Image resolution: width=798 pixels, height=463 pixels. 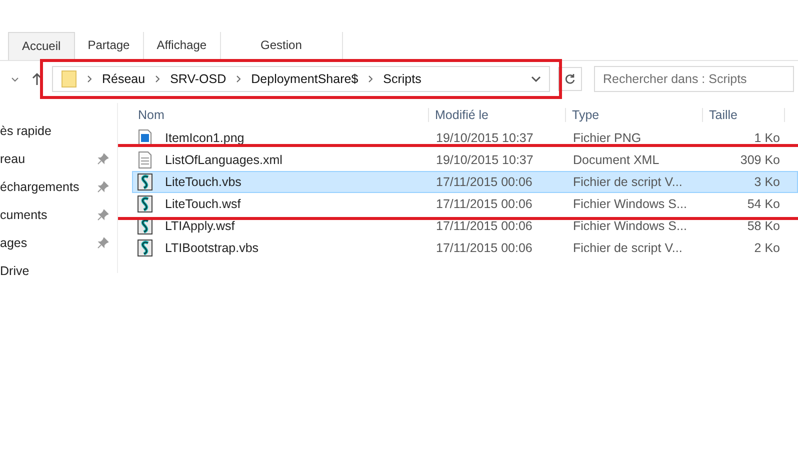 I want to click on file-size: 54 Ko, so click(x=763, y=204).